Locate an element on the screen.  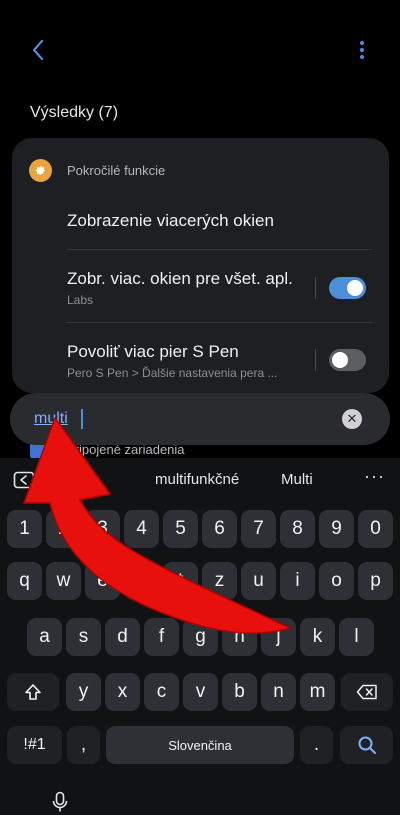
key: 1 is located at coordinates (24, 529).